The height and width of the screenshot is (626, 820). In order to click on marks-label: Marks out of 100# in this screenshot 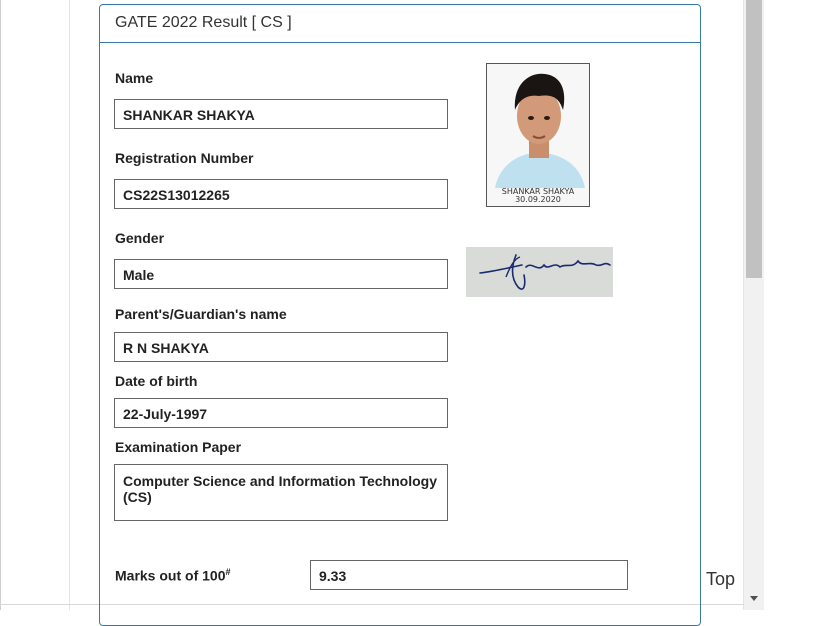, I will do `click(173, 575)`.